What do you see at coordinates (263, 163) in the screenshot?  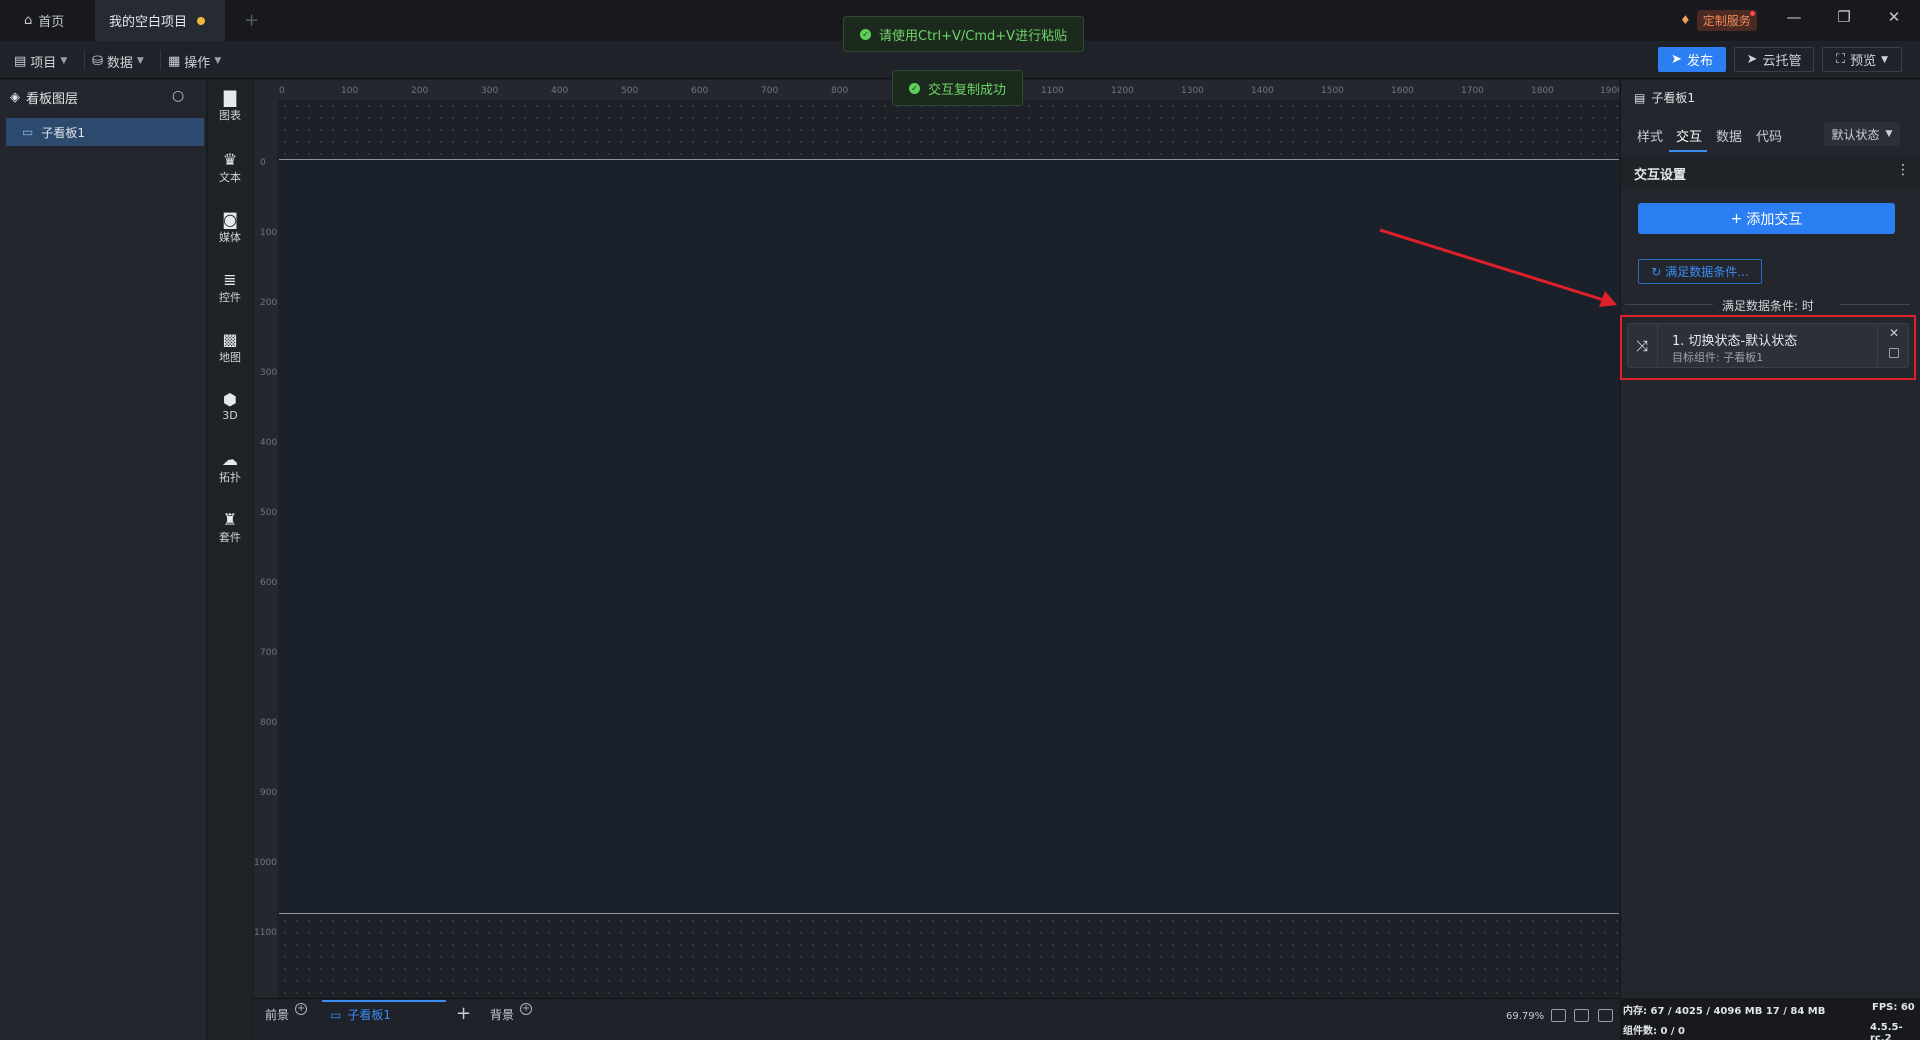 I see `ruler-tick: 0` at bounding box center [263, 163].